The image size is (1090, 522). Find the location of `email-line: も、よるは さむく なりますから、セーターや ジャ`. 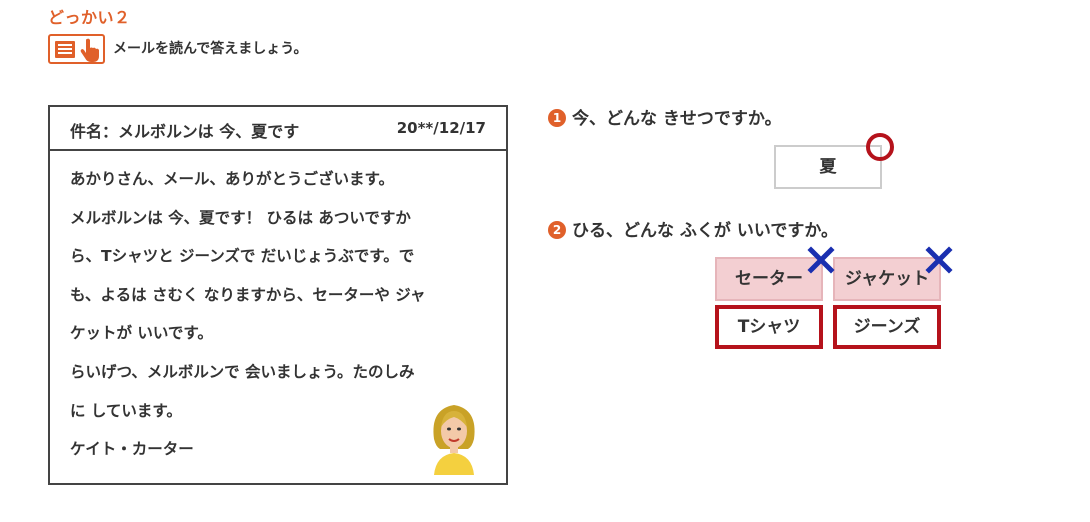

email-line: も、よるは さむく なりますから、セーターや ジャ is located at coordinates (248, 294).